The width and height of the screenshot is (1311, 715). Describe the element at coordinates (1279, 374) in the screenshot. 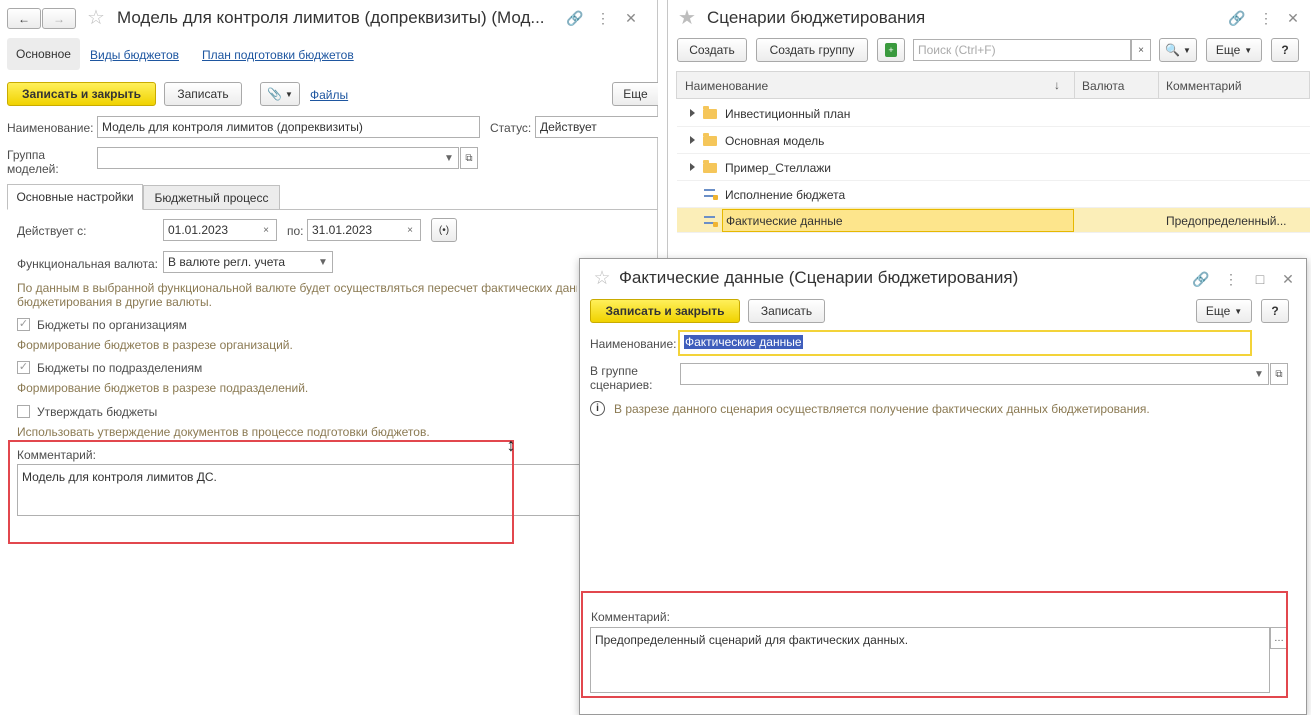

I see `dialog-group-open-button: ⧉` at that location.